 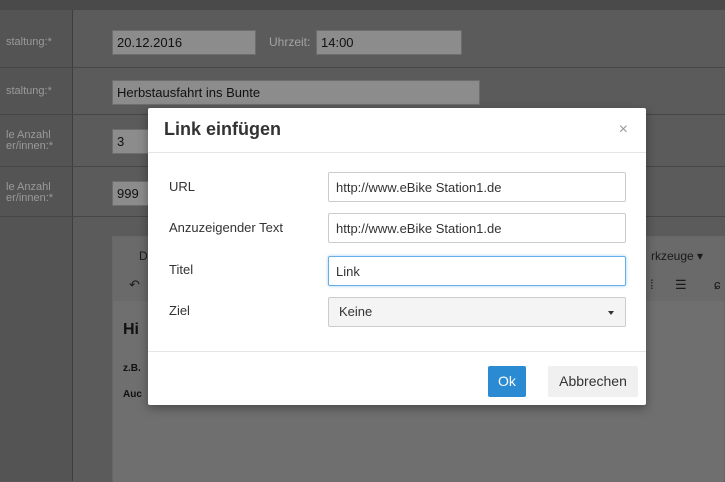 What do you see at coordinates (182, 186) in the screenshot?
I see `url-label: URL` at bounding box center [182, 186].